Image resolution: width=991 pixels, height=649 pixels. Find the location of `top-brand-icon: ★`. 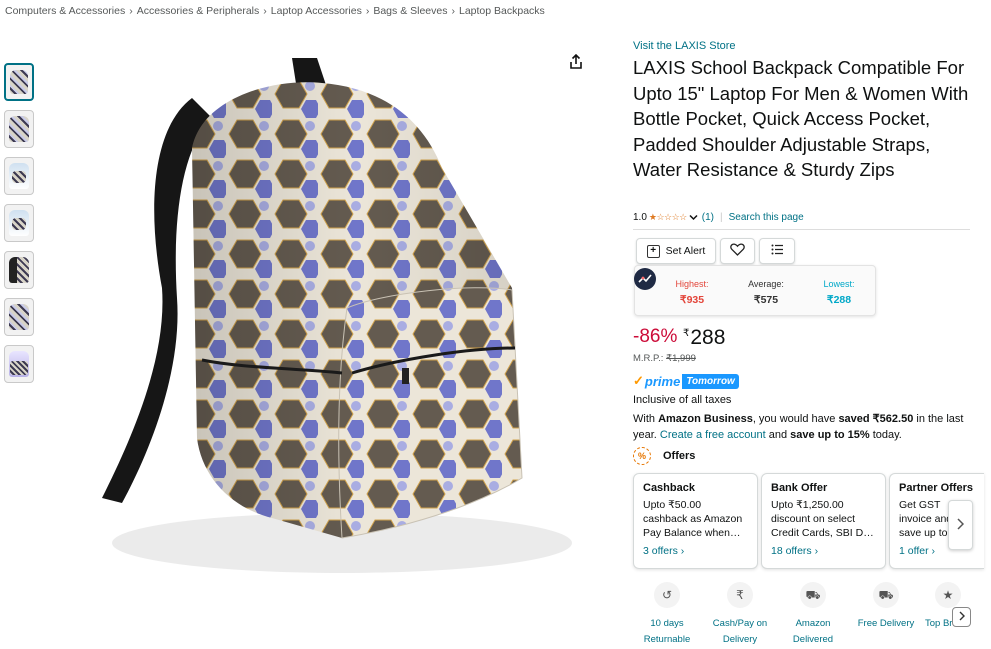

top-brand-icon: ★ is located at coordinates (948, 595).